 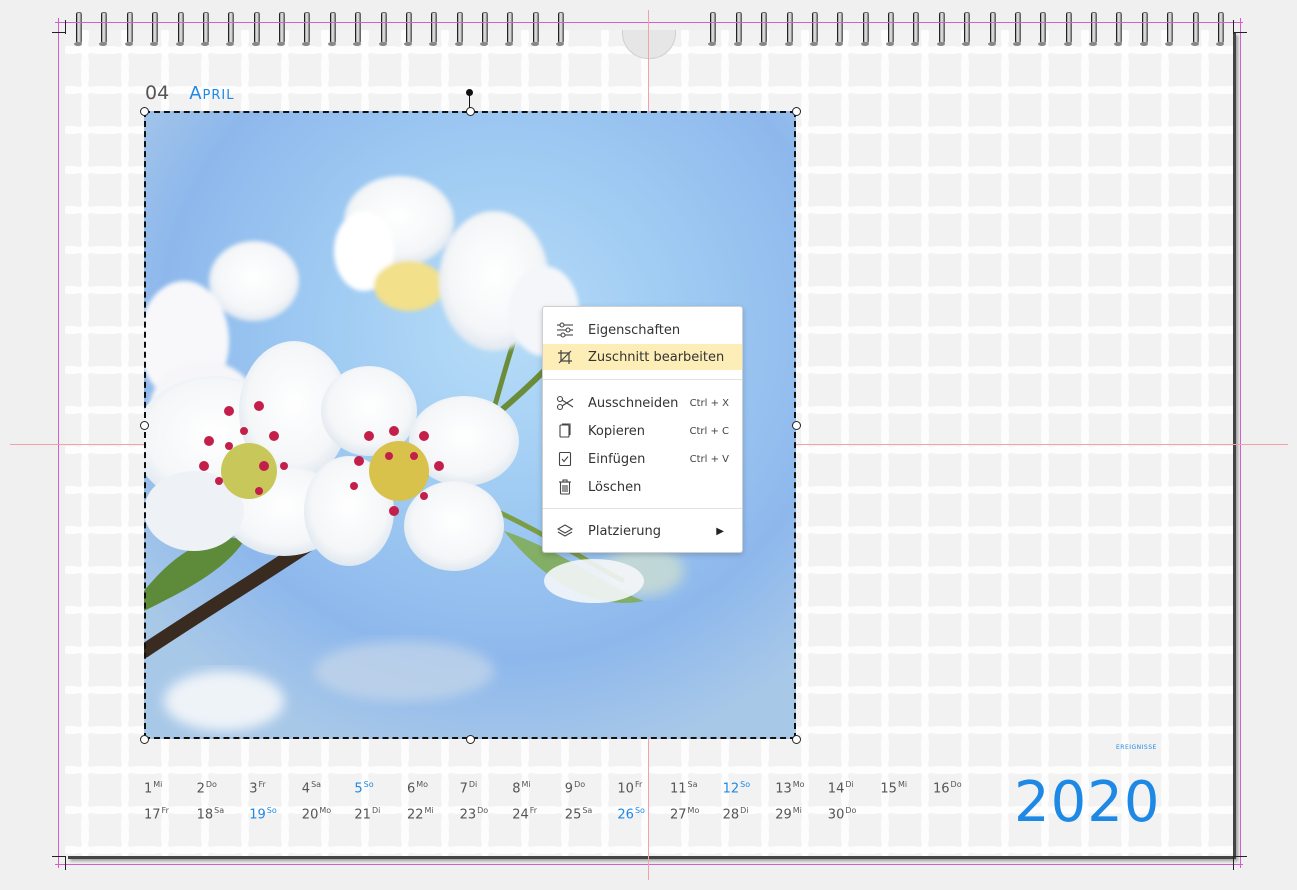 I want to click on day-number: 24, so click(x=520, y=815).